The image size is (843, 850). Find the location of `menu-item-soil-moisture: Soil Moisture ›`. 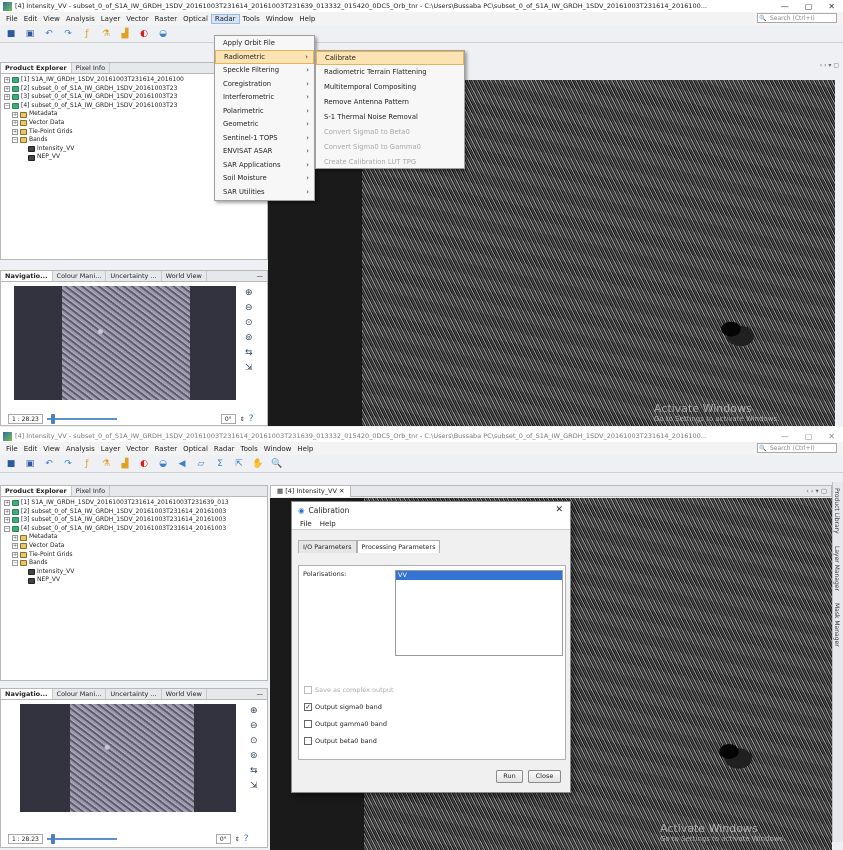

menu-item-soil-moisture: Soil Moisture › is located at coordinates (264, 179).